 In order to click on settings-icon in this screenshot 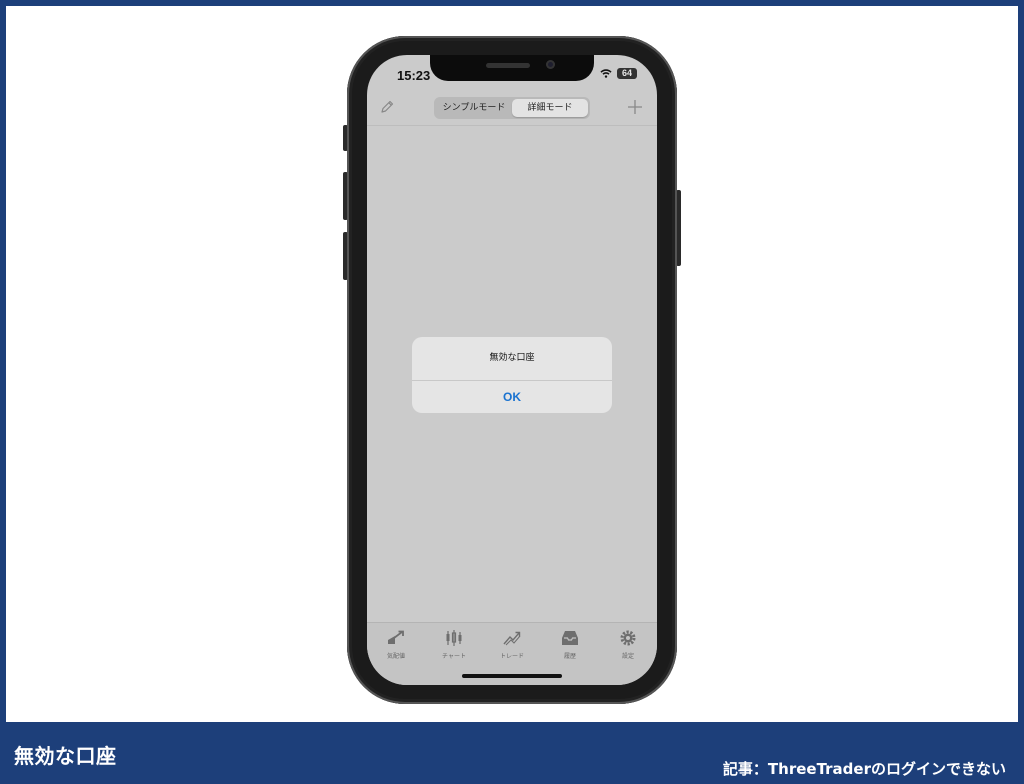, I will do `click(628, 638)`.